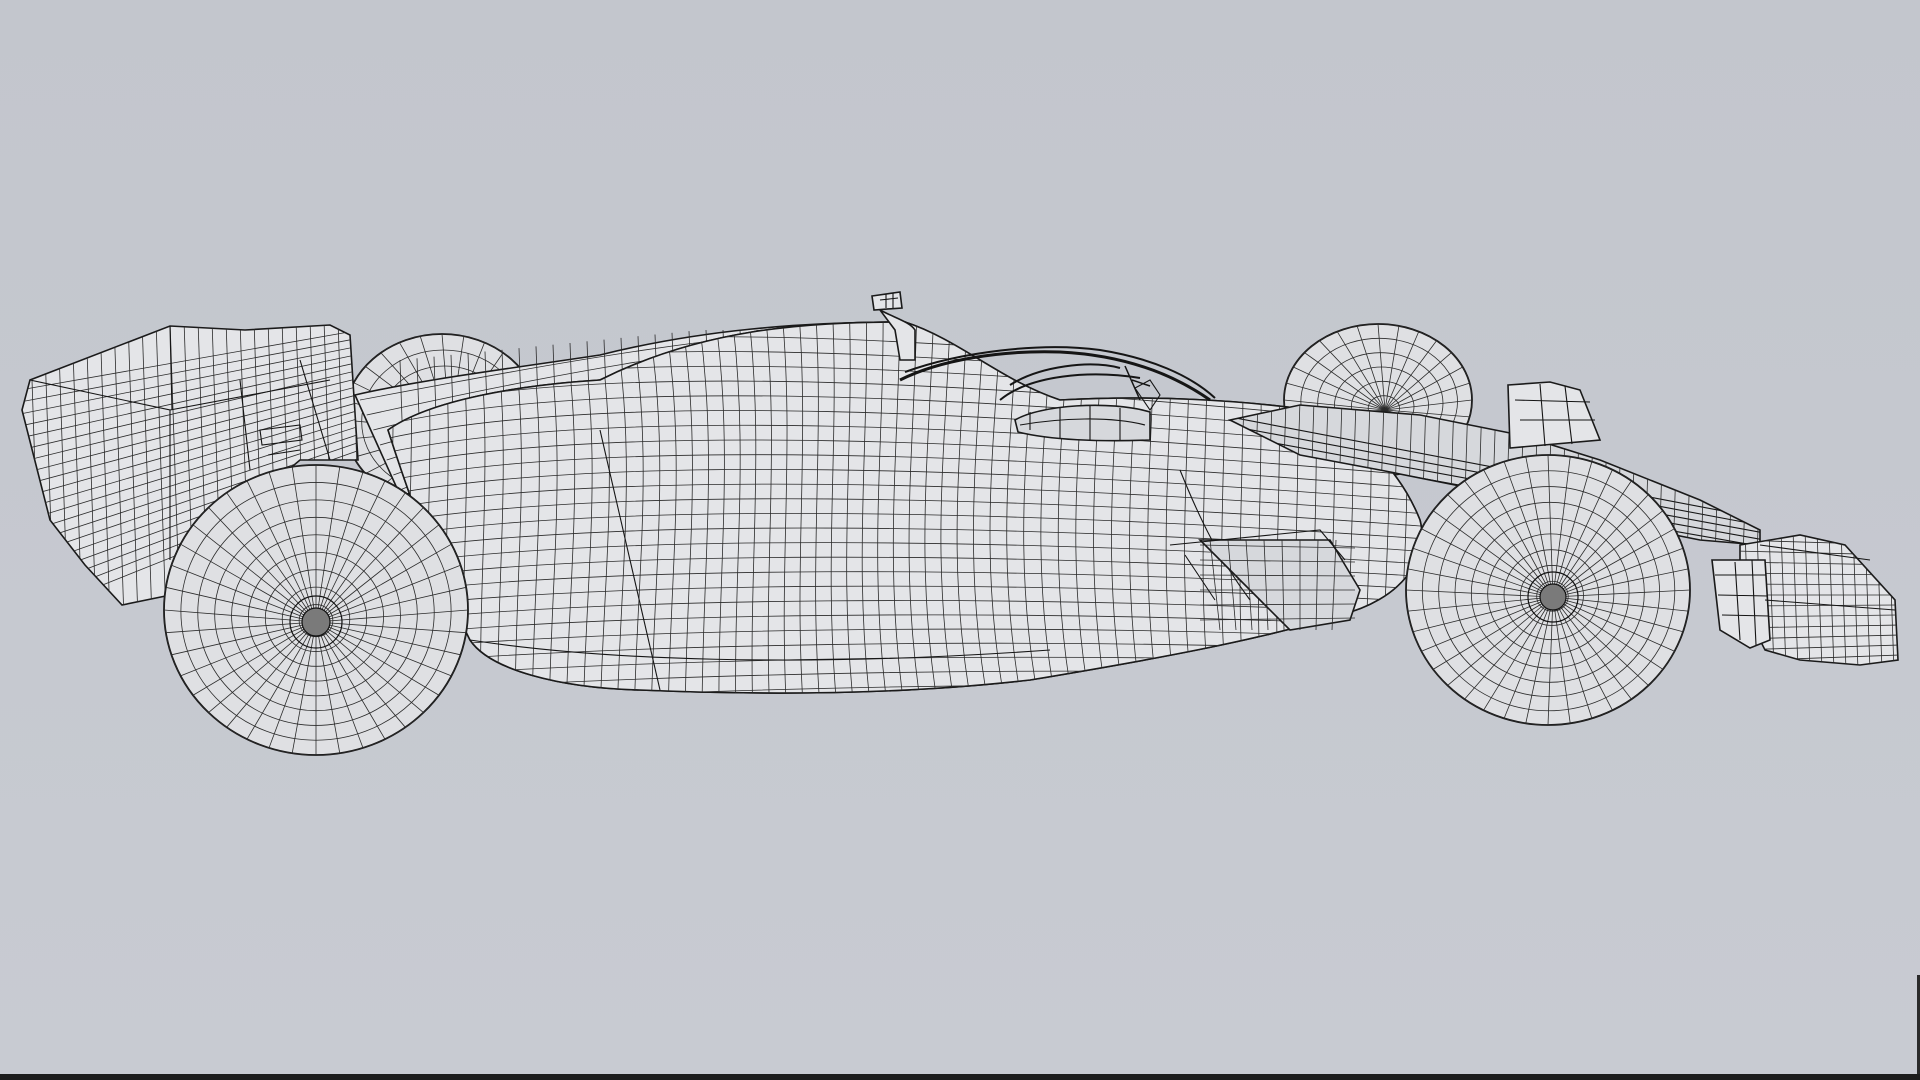 The height and width of the screenshot is (1080, 1920). Describe the element at coordinates (960, 1077) in the screenshot. I see `viewport-bottom-border` at that location.